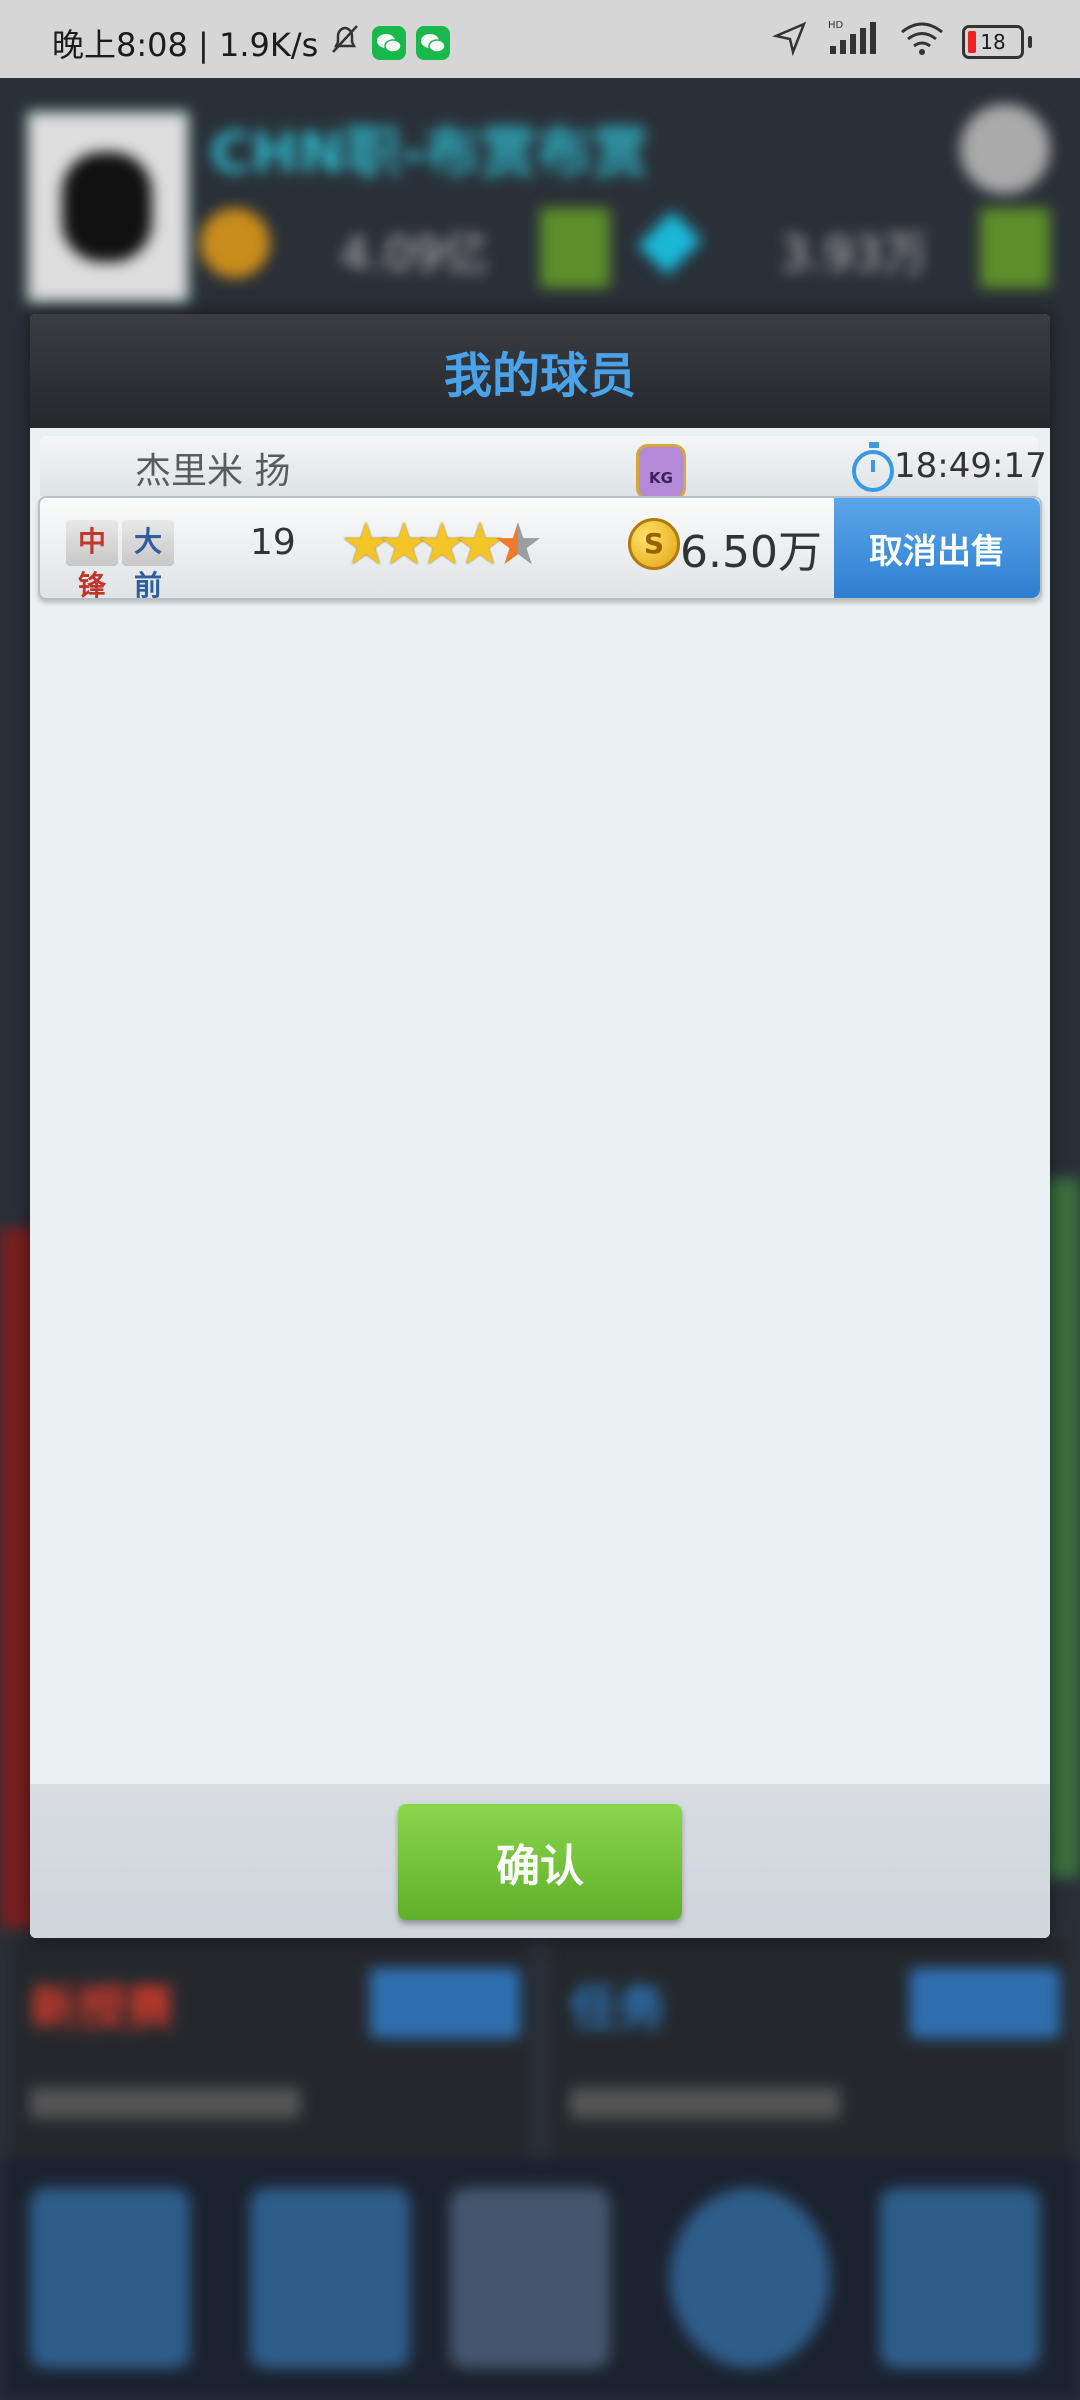 The height and width of the screenshot is (2400, 1080). What do you see at coordinates (970, 466) in the screenshot?
I see `sale-time-left: 18:49:17` at bounding box center [970, 466].